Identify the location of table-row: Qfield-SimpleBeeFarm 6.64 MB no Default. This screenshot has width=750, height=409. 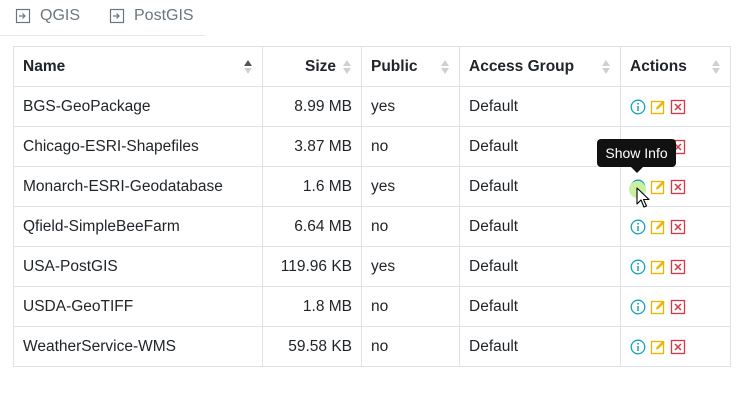
(372, 226).